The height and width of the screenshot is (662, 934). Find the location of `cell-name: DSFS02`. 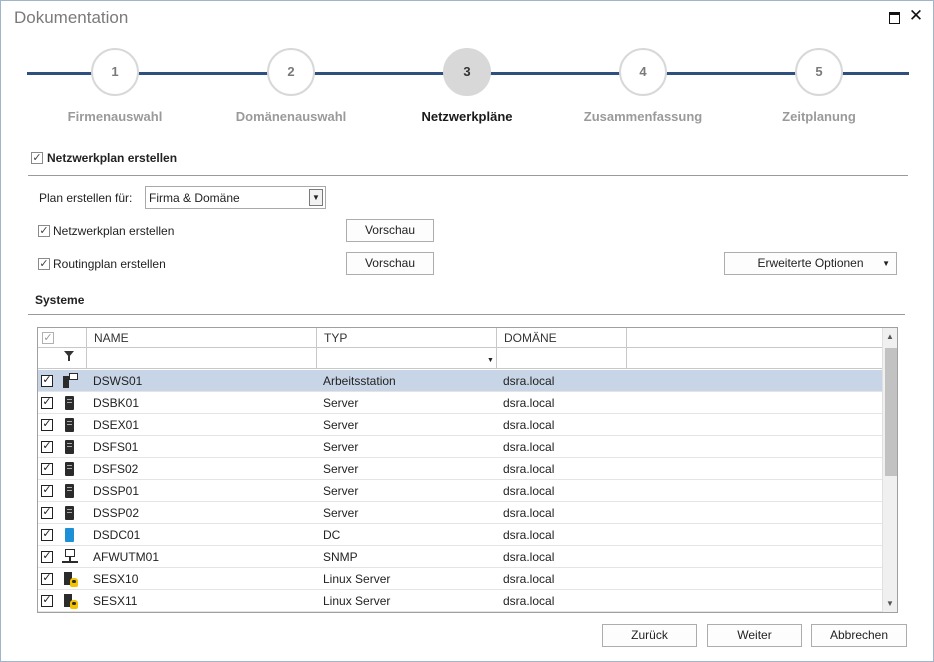

cell-name: DSFS02 is located at coordinates (116, 469).